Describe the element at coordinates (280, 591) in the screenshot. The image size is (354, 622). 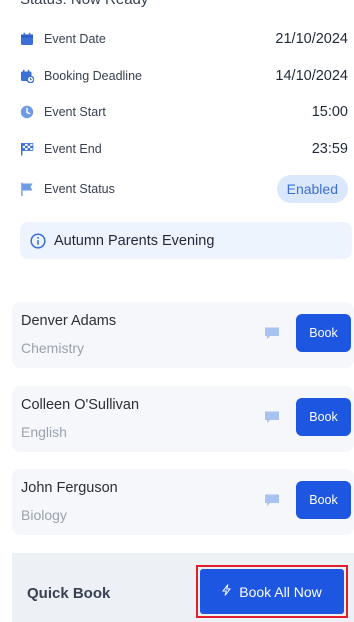
I see `book-all-now-label: Book All Now` at that location.